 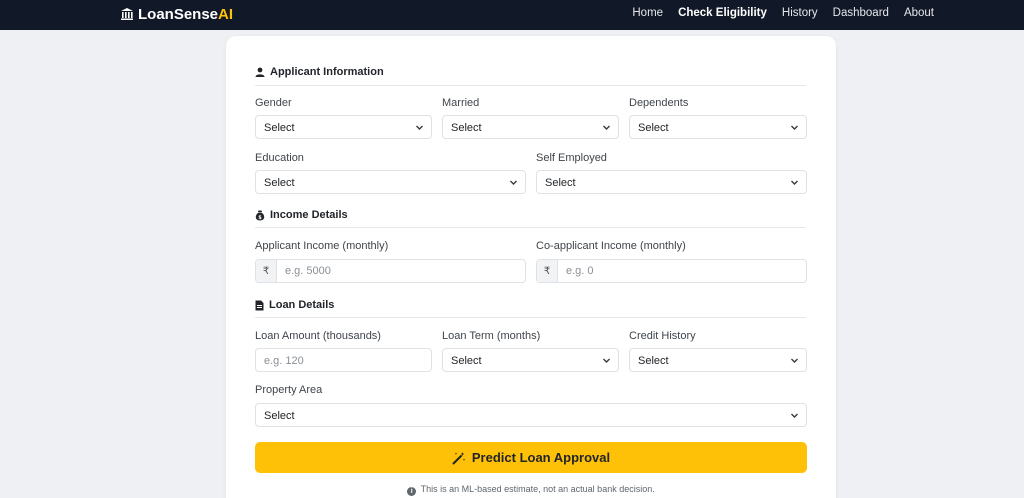 What do you see at coordinates (647, 13) in the screenshot?
I see `nav-link-home: Home` at bounding box center [647, 13].